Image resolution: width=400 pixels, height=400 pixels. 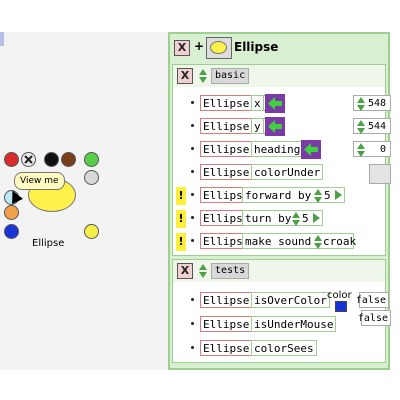 I want to click on forward-arg-value: 5, so click(x=327, y=196).